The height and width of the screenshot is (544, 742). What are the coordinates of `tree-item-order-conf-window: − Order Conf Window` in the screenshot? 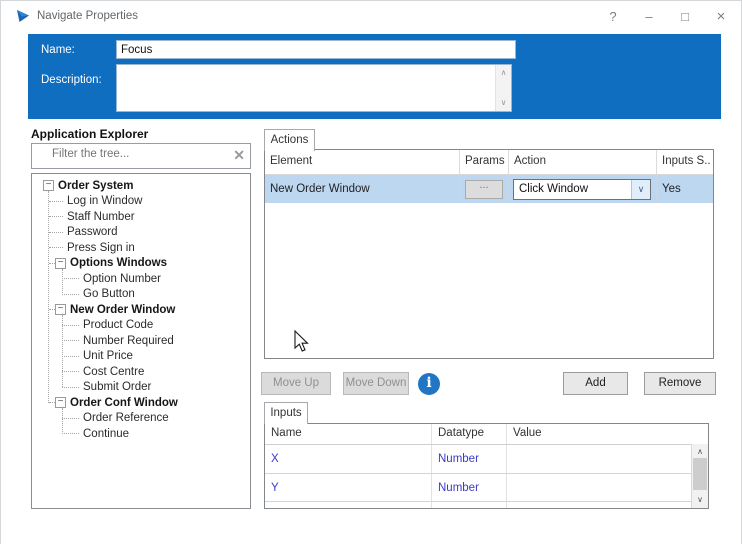 It's located at (141, 403).